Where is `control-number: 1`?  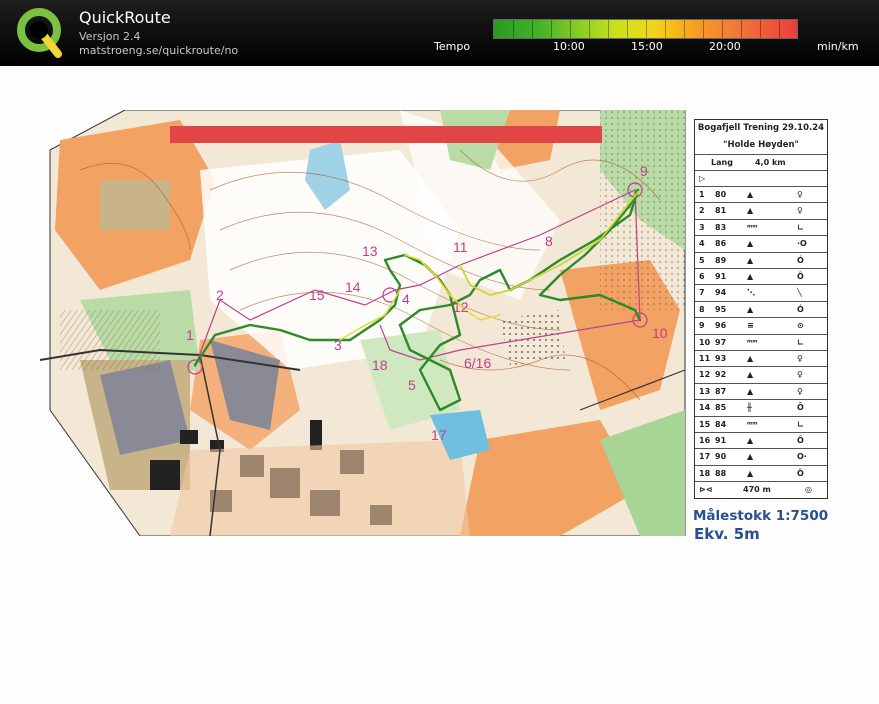 control-number: 1 is located at coordinates (702, 194).